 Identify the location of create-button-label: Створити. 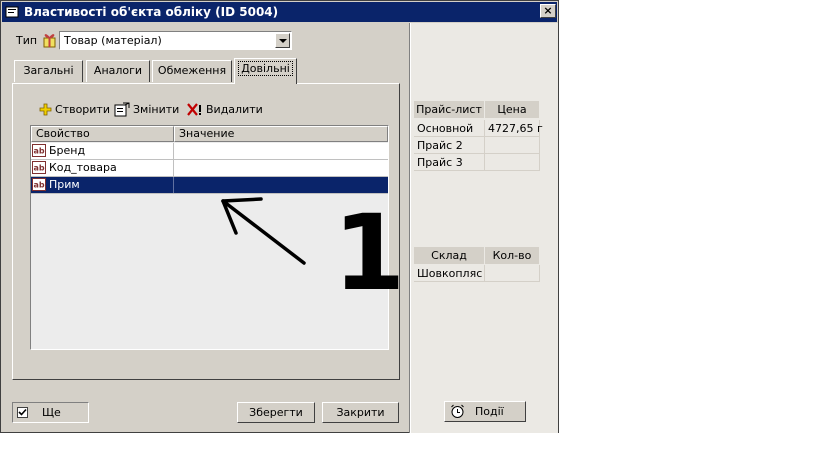
(82, 109).